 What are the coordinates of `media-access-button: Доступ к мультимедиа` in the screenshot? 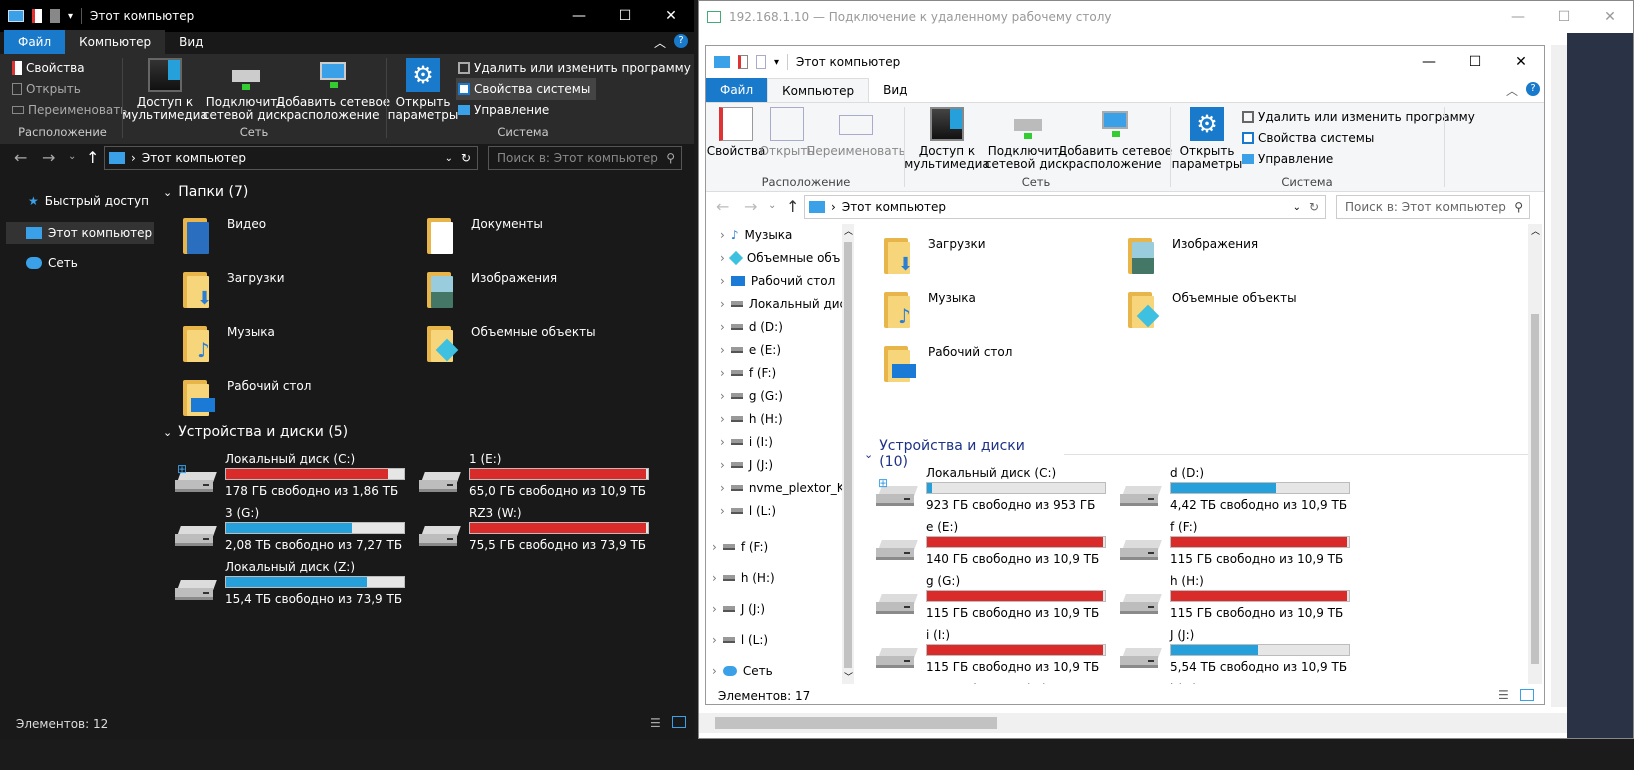 It's located at (165, 90).